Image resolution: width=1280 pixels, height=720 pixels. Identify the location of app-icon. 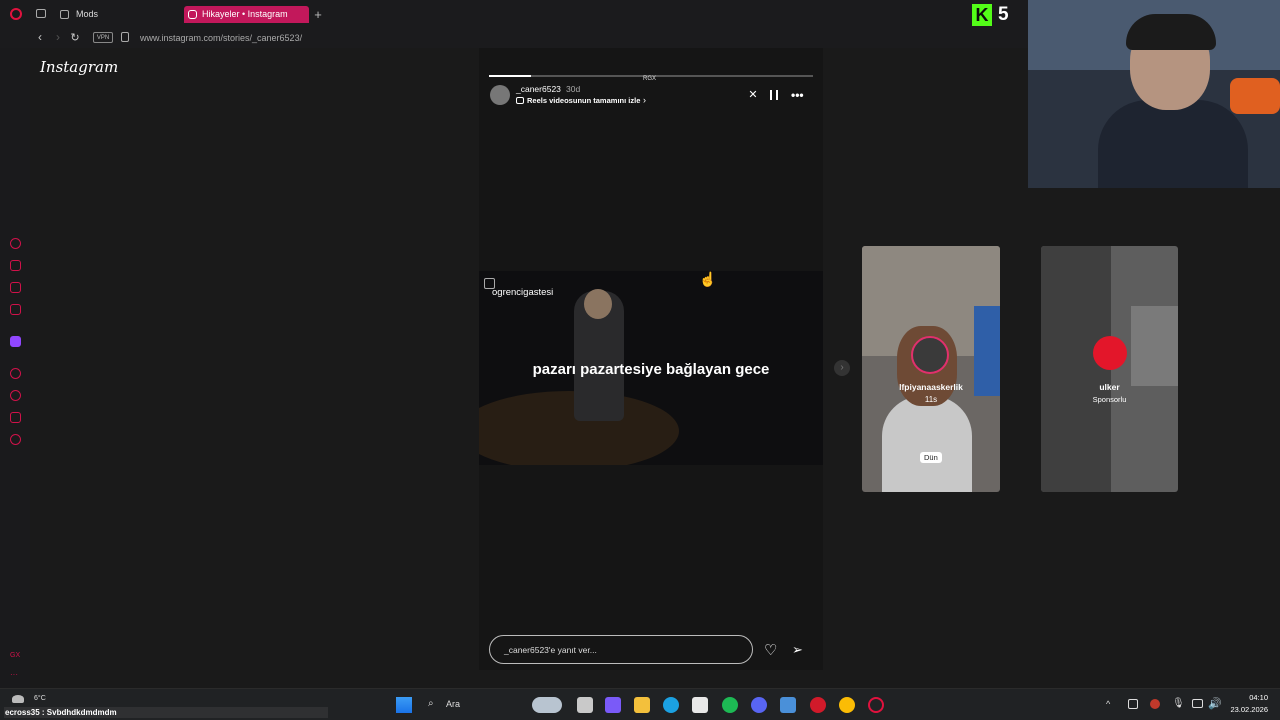
(788, 705).